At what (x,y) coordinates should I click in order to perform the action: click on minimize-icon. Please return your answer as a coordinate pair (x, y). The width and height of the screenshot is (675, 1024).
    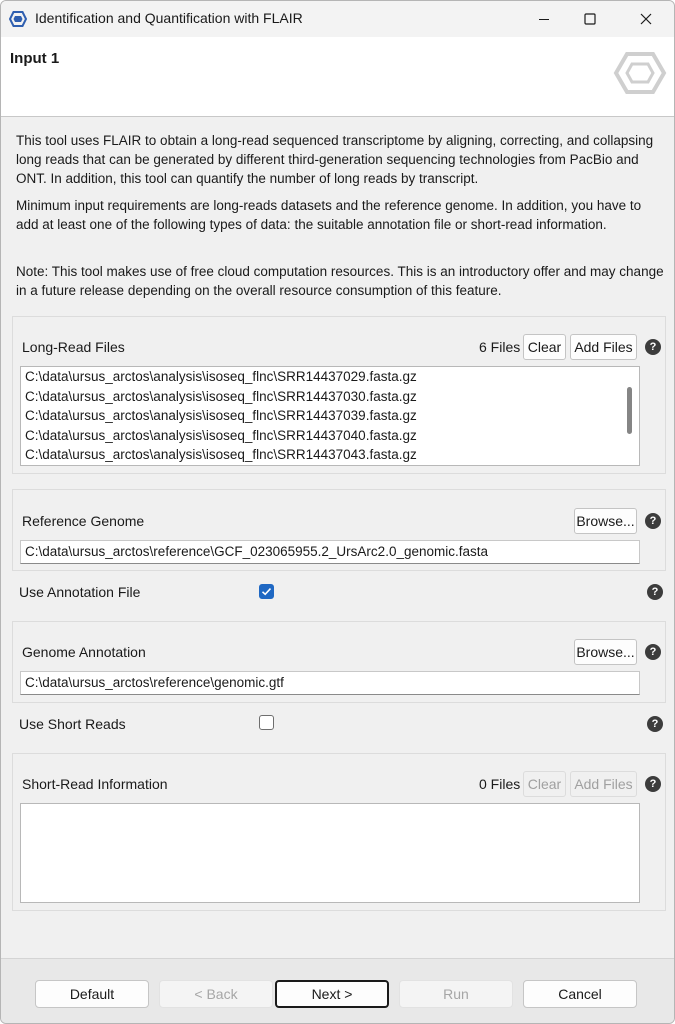
    Looking at the image, I should click on (544, 19).